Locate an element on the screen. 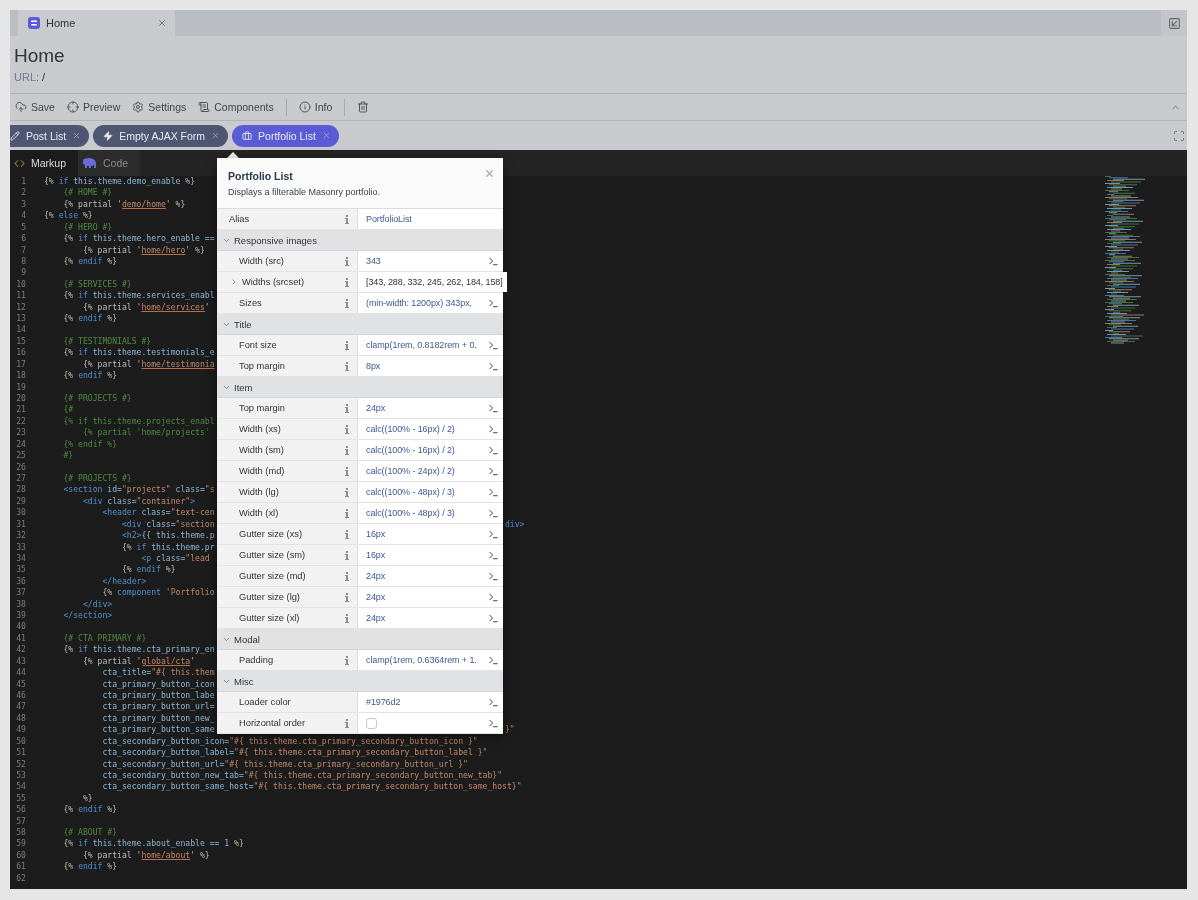 The height and width of the screenshot is (900, 1198). code-line: {% endif %} is located at coordinates (90, 867).